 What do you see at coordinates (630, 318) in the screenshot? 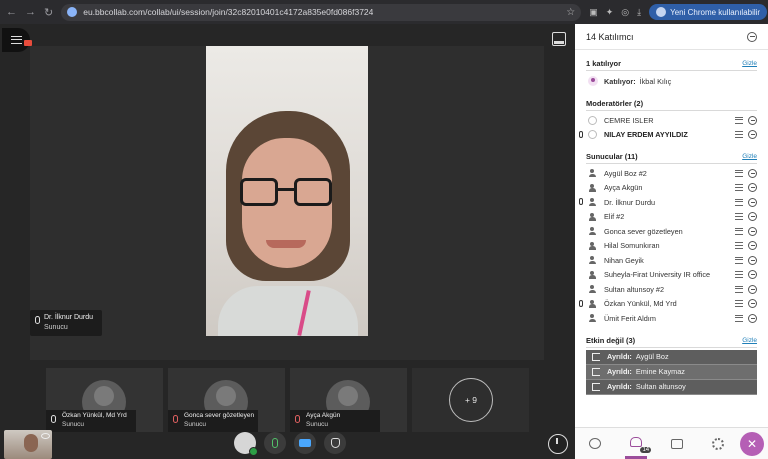
I see `participant-name: Ümit Ferit Aldım` at bounding box center [630, 318].